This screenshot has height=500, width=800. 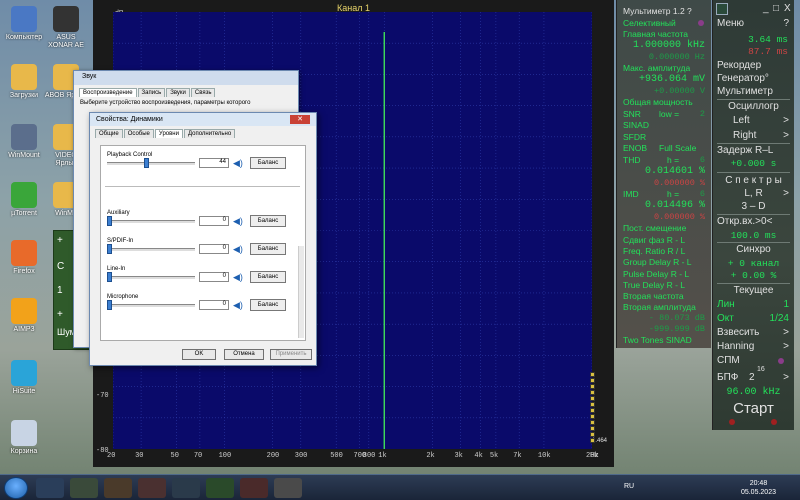 I want to click on taskbar-utorrent-icon, so click(x=220, y=488).